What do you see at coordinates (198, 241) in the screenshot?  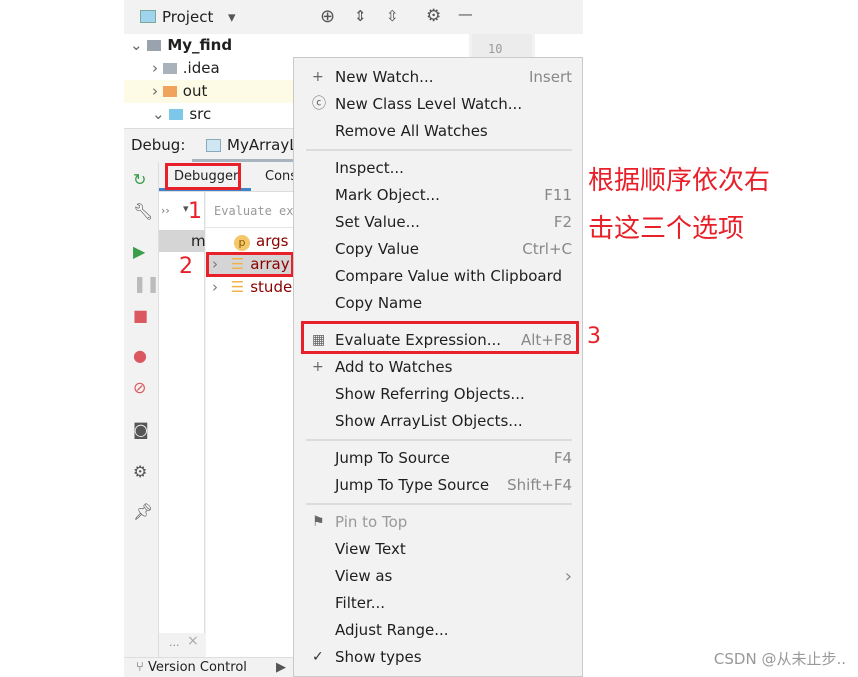 I see `frame-item: m` at bounding box center [198, 241].